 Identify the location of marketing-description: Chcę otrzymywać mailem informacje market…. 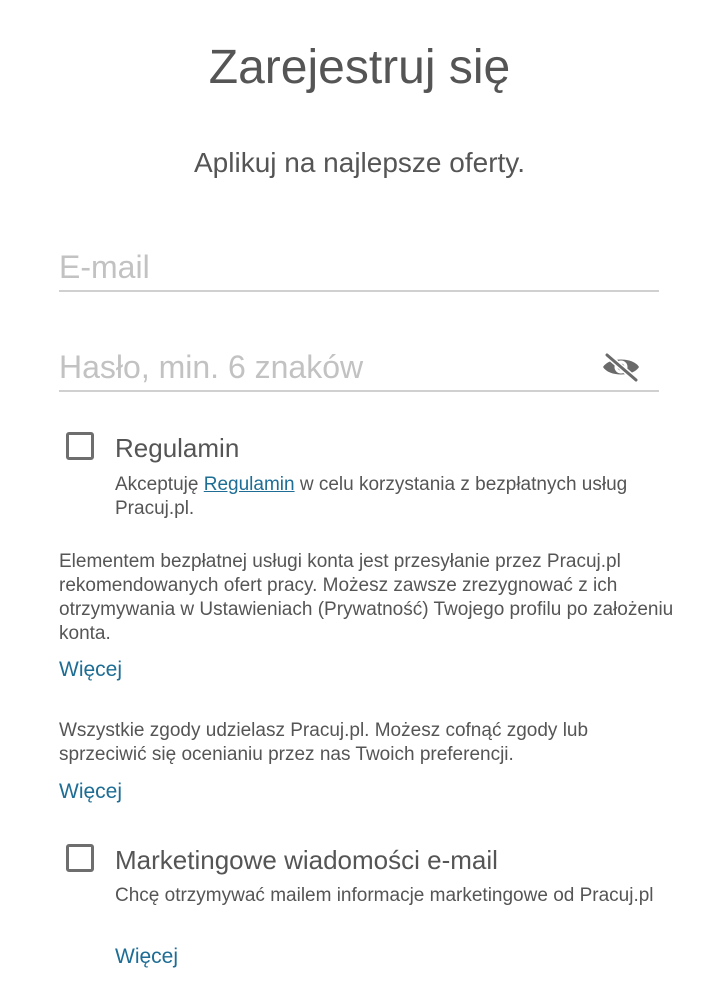
(384, 895).